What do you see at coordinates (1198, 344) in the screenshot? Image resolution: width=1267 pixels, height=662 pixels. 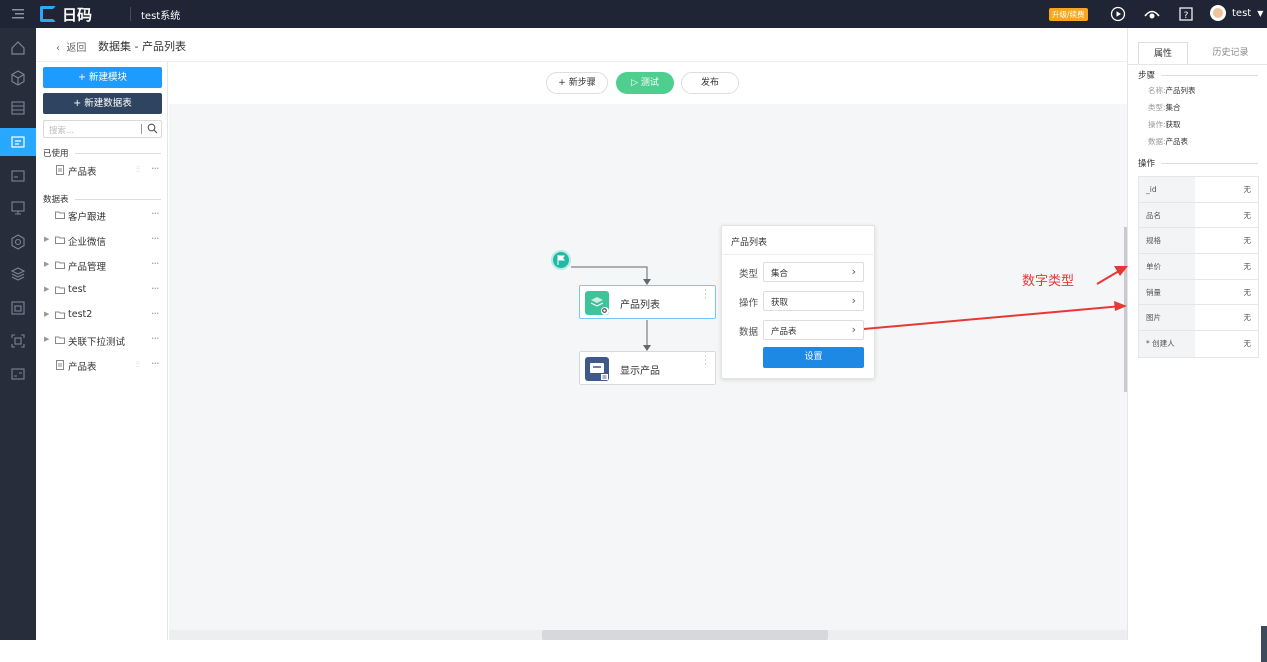 I see `table-row: * 创建人 无` at bounding box center [1198, 344].